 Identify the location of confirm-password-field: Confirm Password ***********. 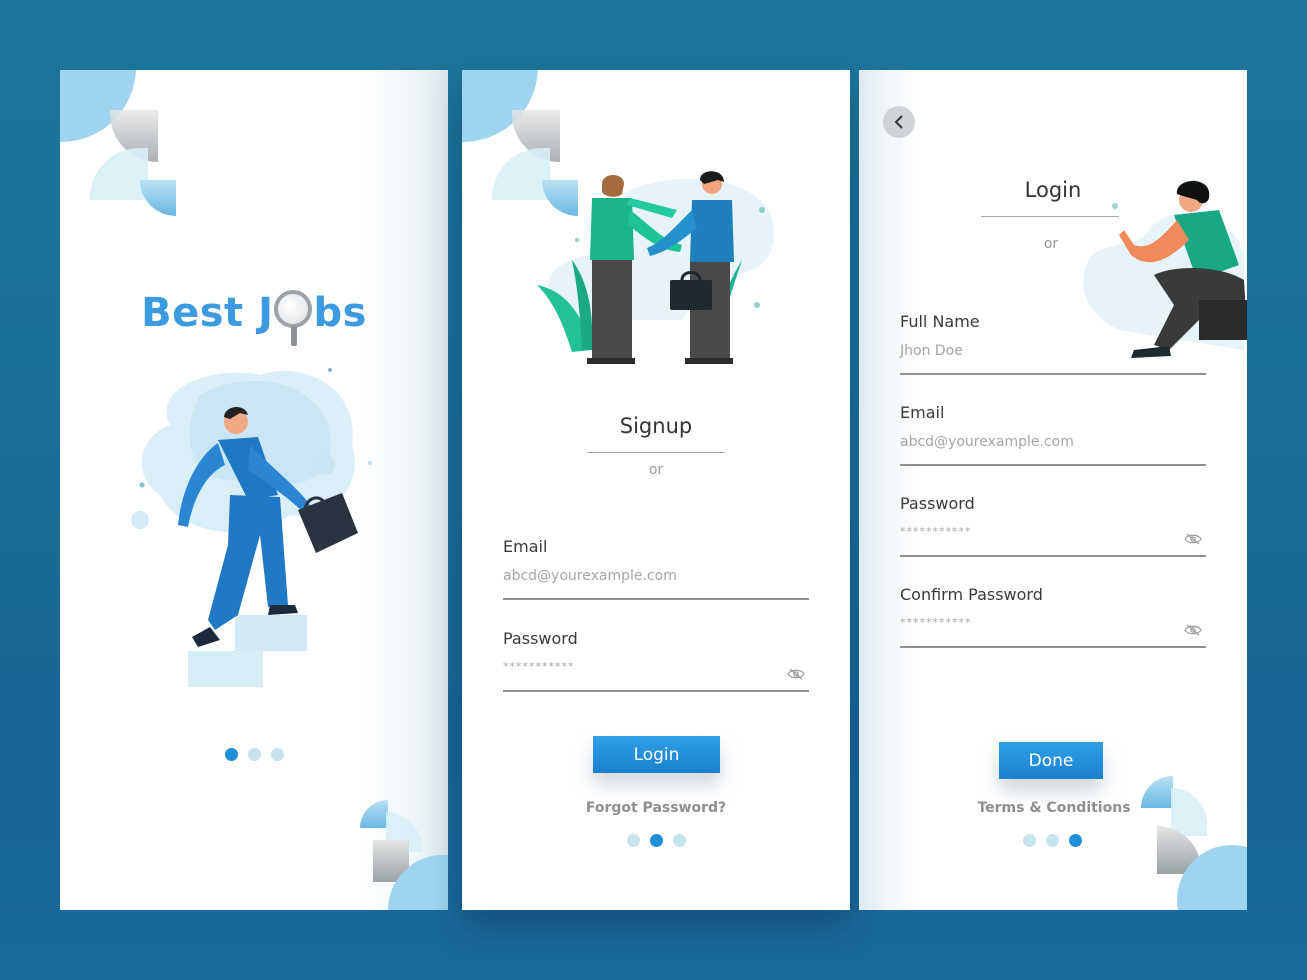
(1053, 616).